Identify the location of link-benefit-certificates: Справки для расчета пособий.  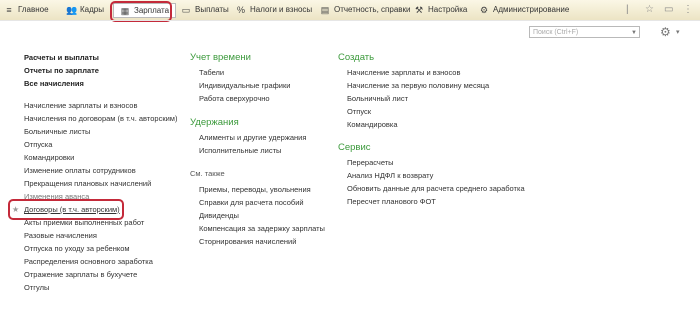
(251, 203).